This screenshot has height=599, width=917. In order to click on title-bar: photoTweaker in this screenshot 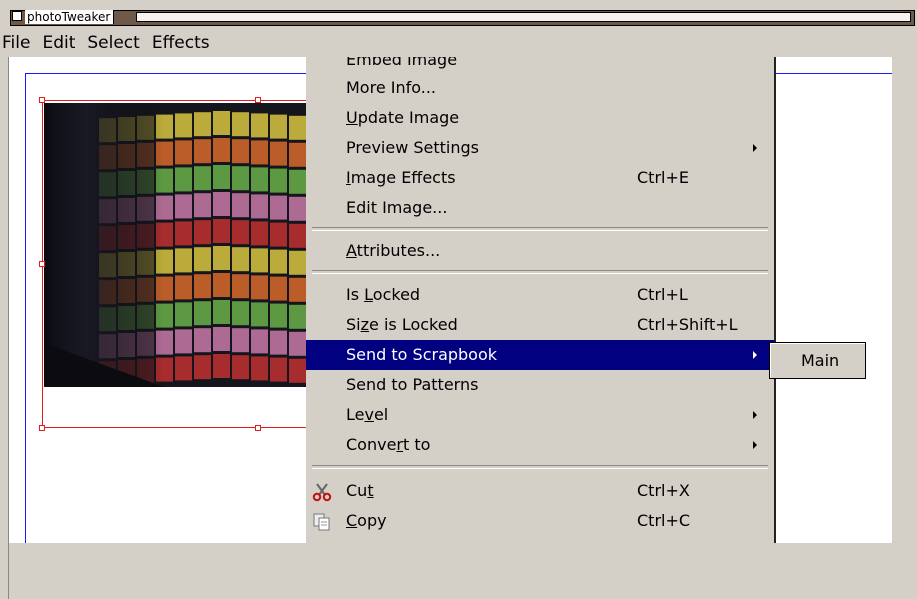, I will do `click(458, 14)`.